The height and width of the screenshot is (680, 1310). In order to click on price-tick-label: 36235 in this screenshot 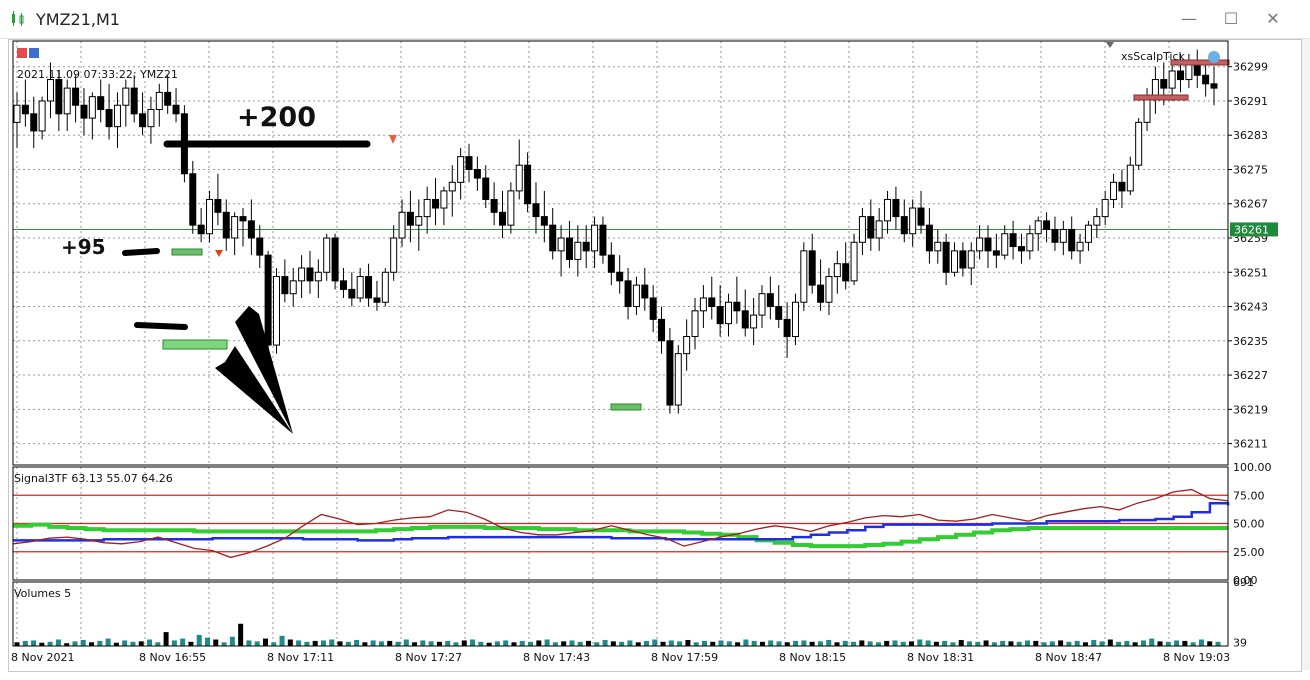, I will do `click(1250, 341)`.